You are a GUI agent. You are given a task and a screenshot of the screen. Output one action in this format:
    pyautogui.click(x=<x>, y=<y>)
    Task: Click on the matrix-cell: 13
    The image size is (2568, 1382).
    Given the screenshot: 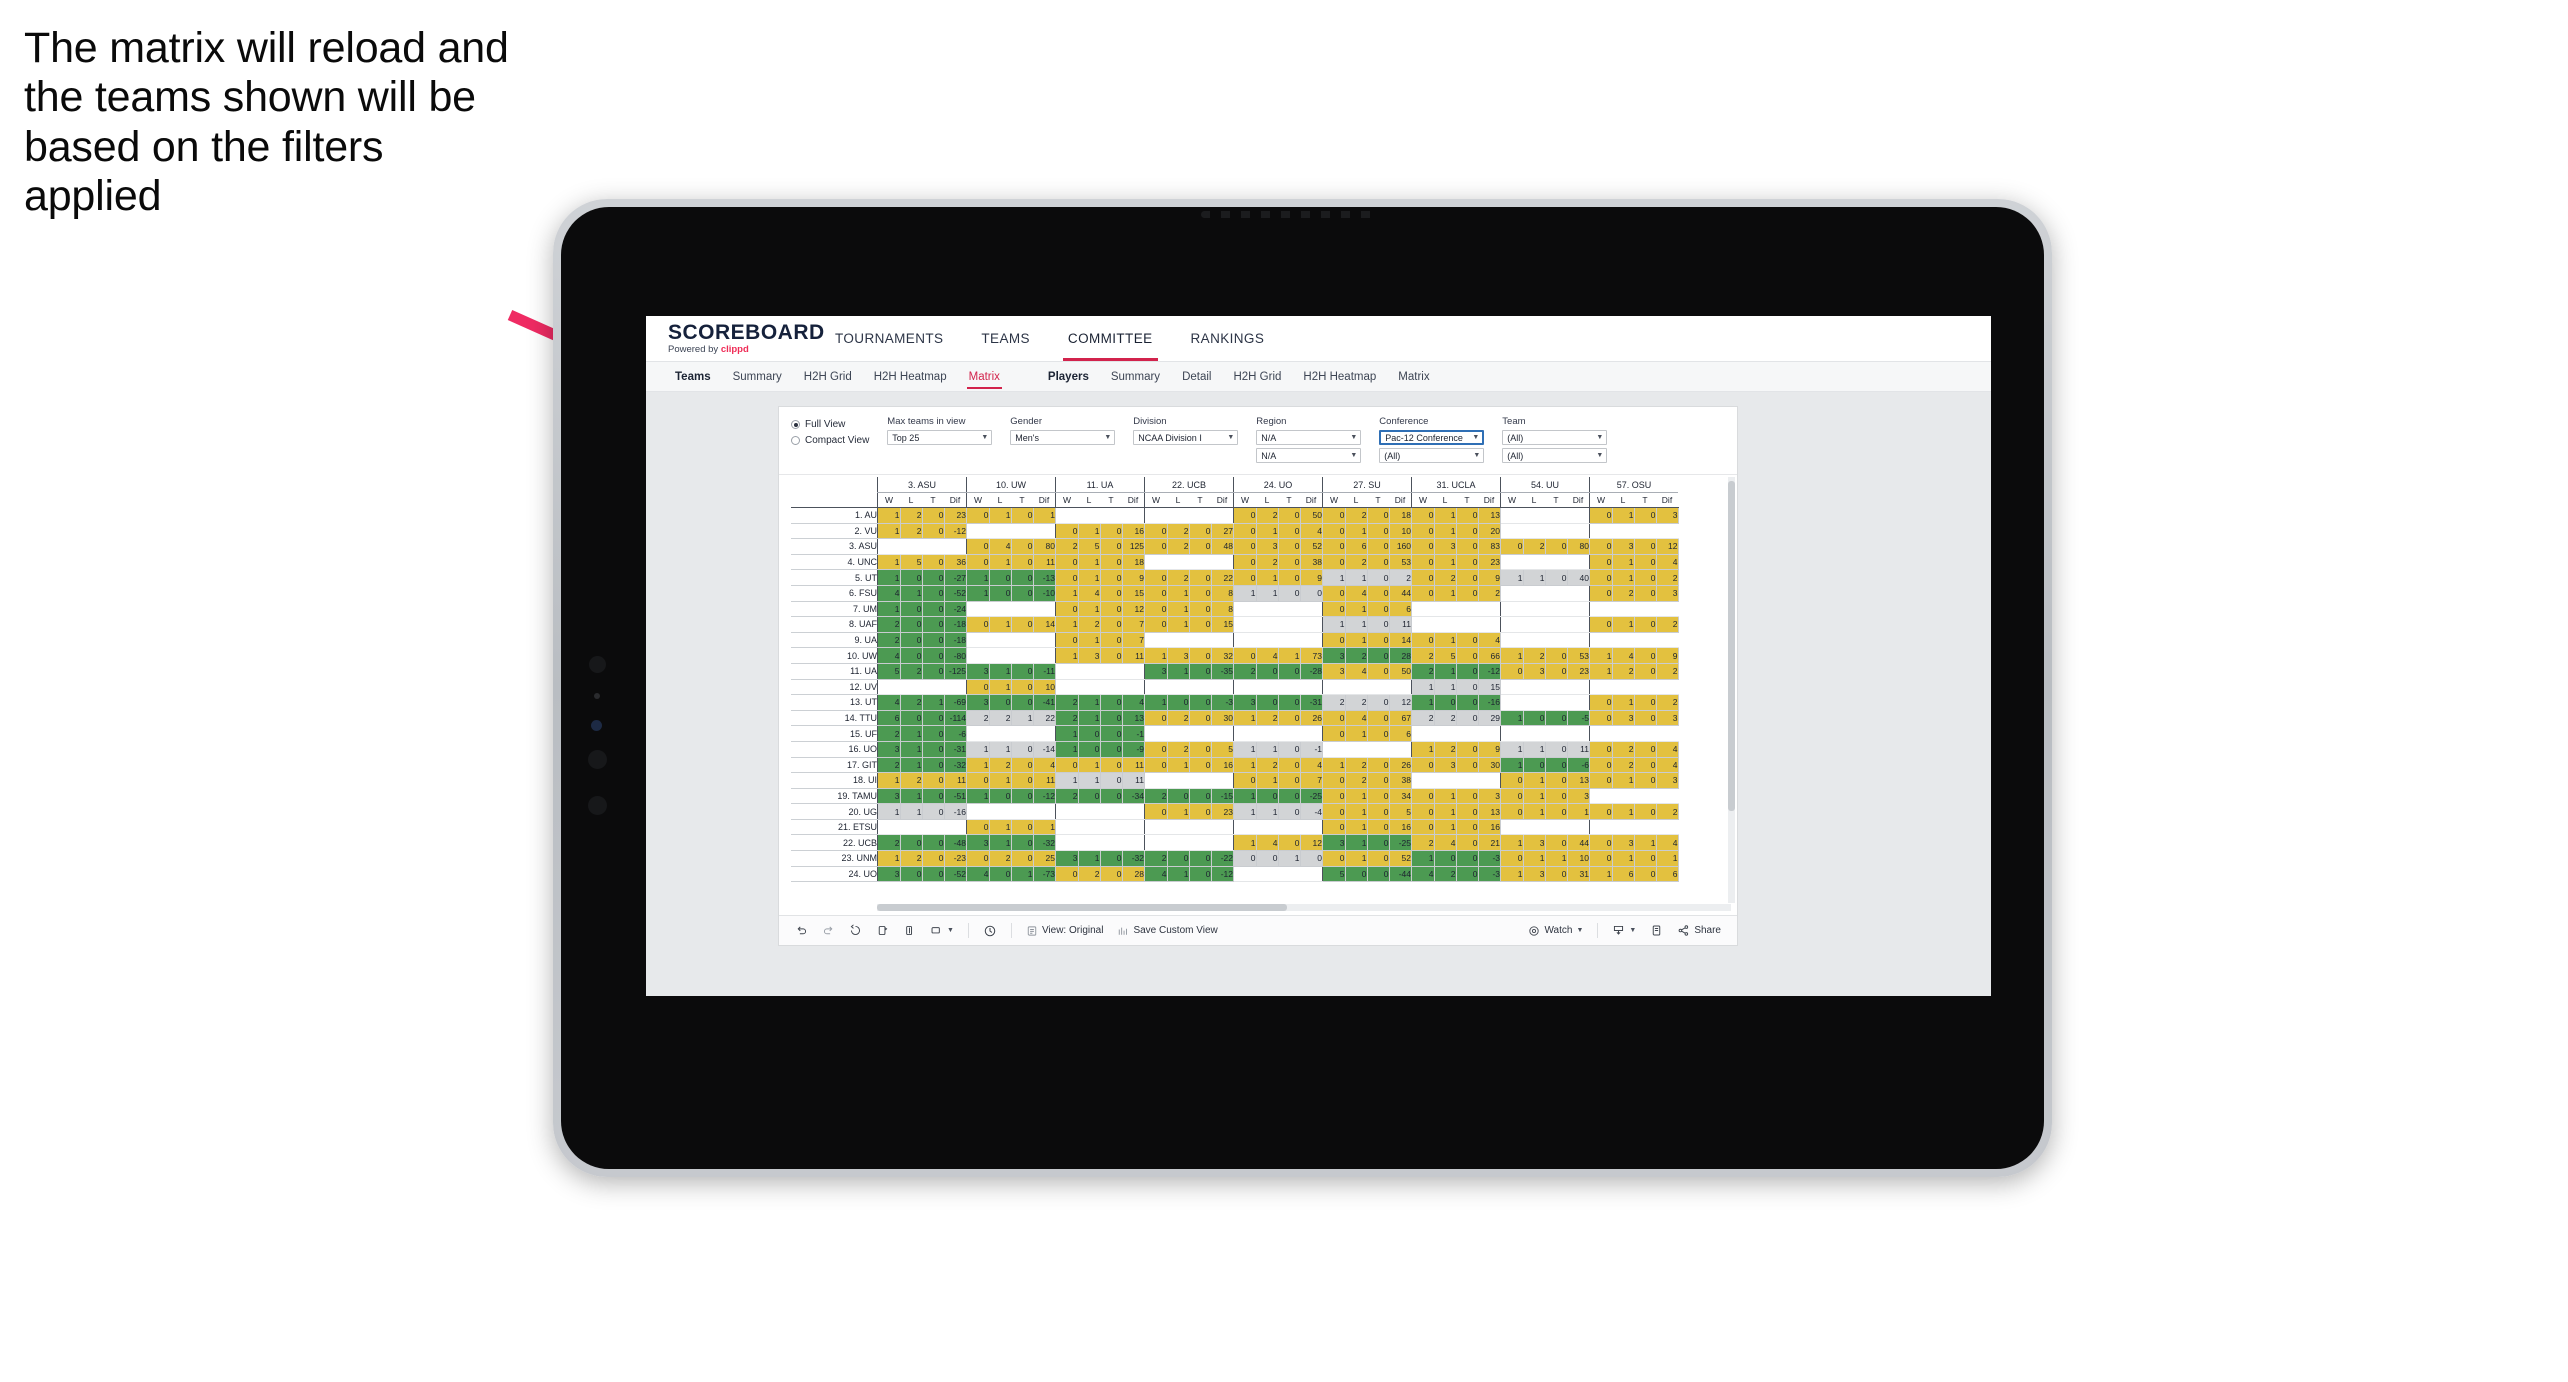 What is the action you would take?
    pyautogui.click(x=1489, y=811)
    